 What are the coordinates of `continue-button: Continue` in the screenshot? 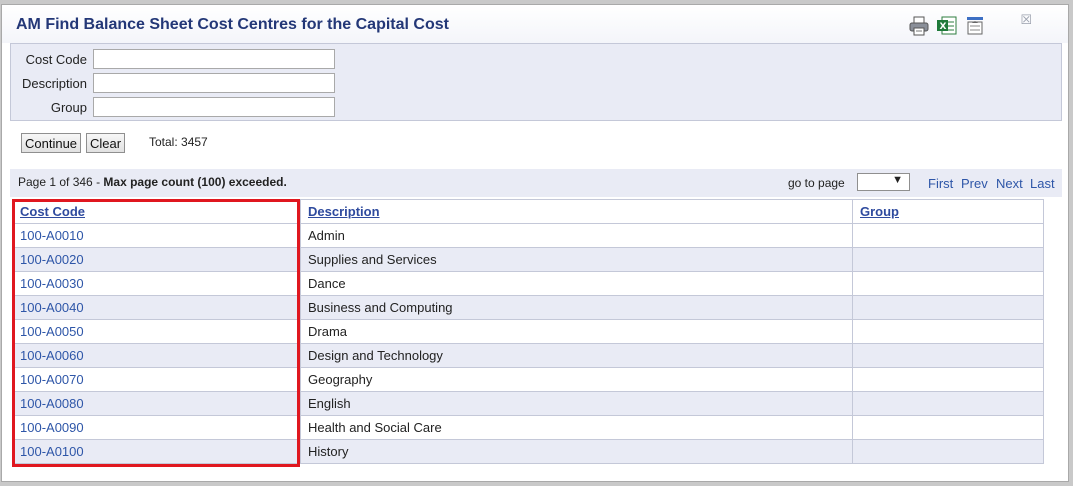 It's located at (51, 143).